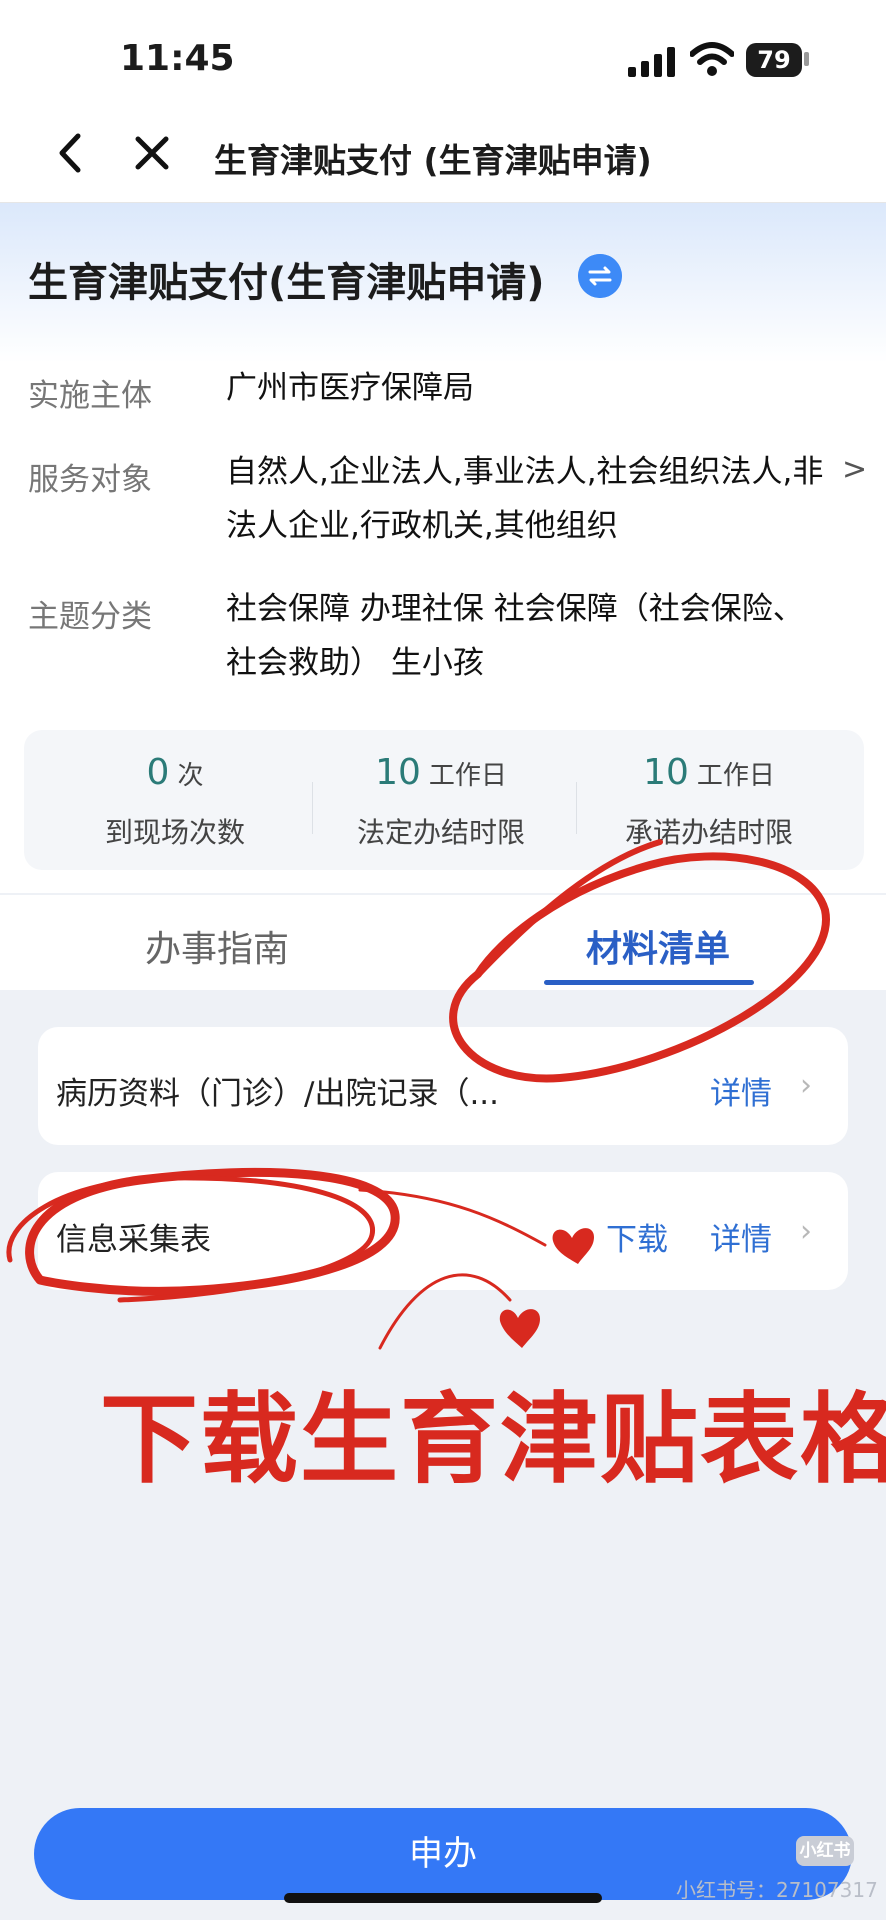 This screenshot has height=1920, width=886. What do you see at coordinates (735, 776) in the screenshot?
I see `stat-promised-limit-unit: 工作日` at bounding box center [735, 776].